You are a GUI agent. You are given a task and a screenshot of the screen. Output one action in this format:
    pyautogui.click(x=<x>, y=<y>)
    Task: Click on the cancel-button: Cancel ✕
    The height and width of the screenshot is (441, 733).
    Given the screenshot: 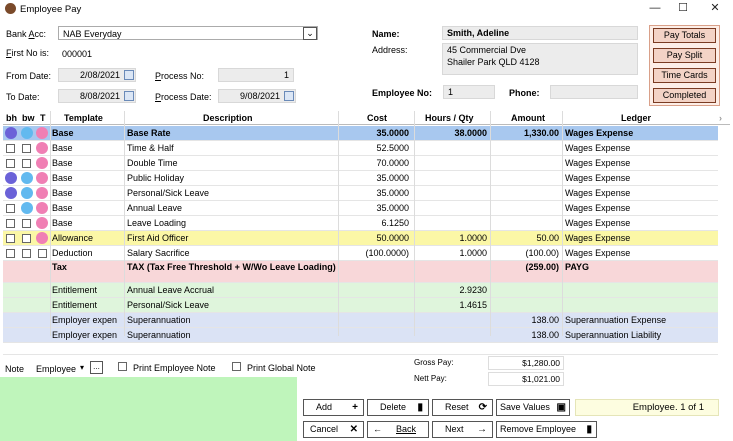 What is the action you would take?
    pyautogui.click(x=333, y=429)
    